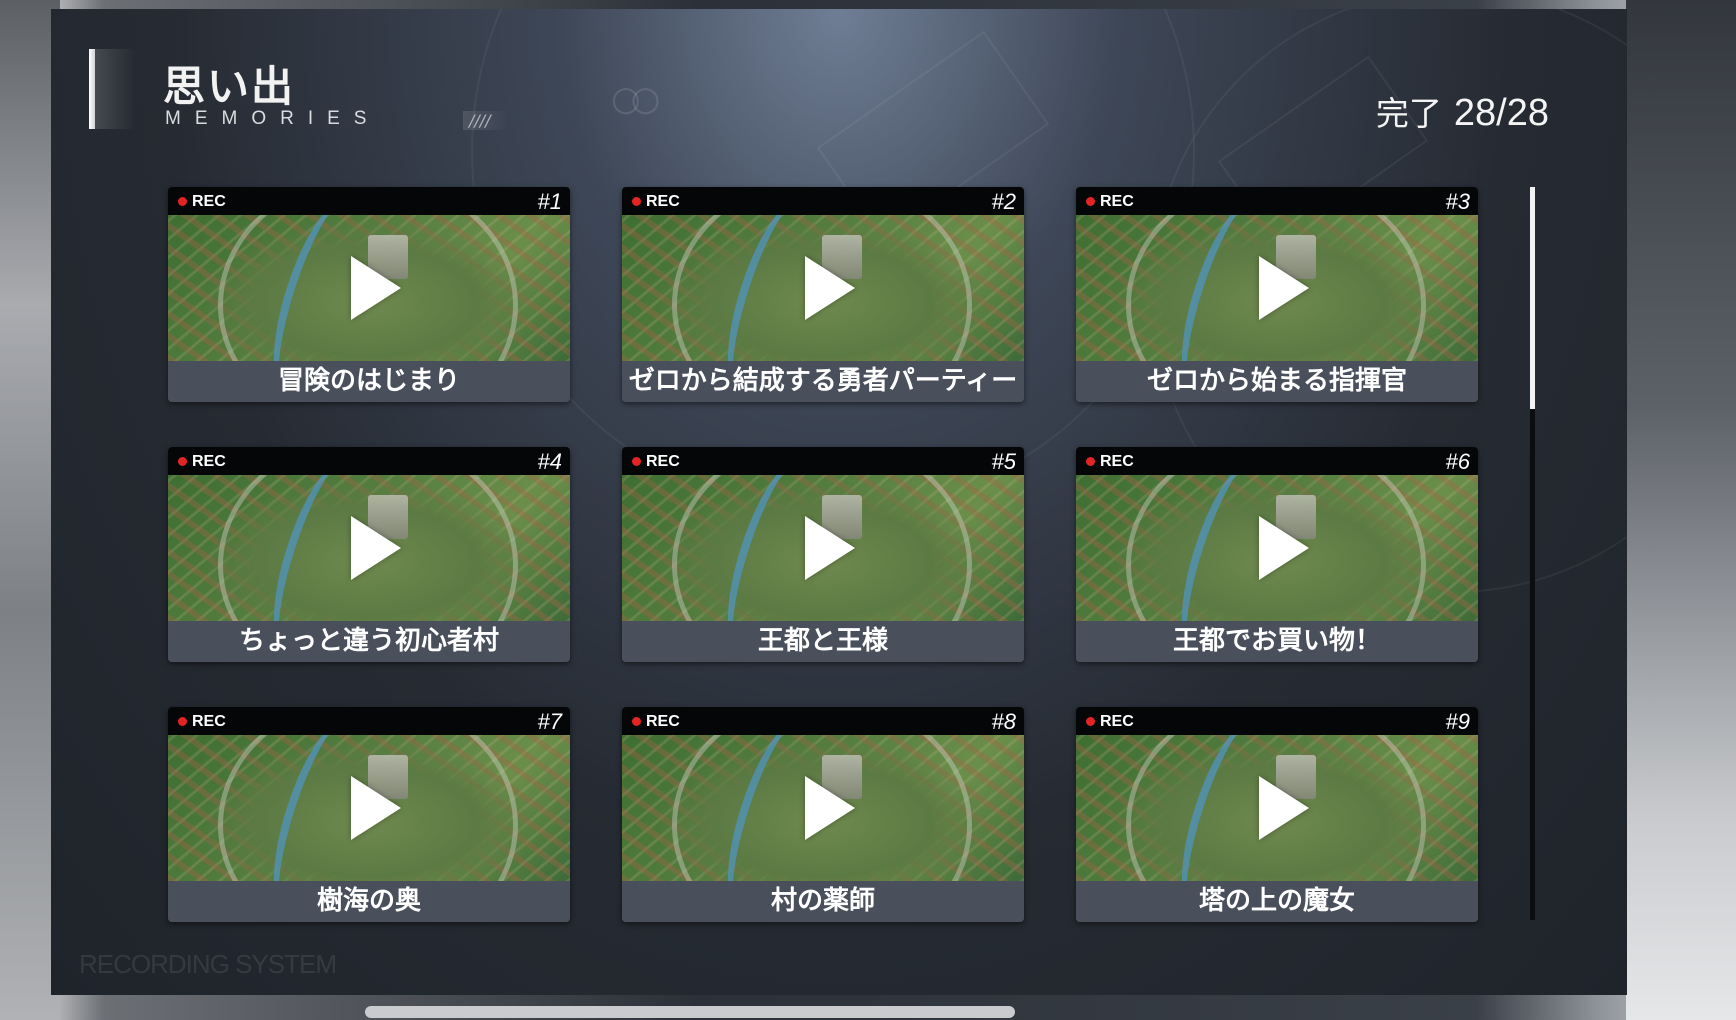 The height and width of the screenshot is (1020, 1736). Describe the element at coordinates (823, 381) in the screenshot. I see `card-title: ゼロから結成する勇者パーティー` at that location.